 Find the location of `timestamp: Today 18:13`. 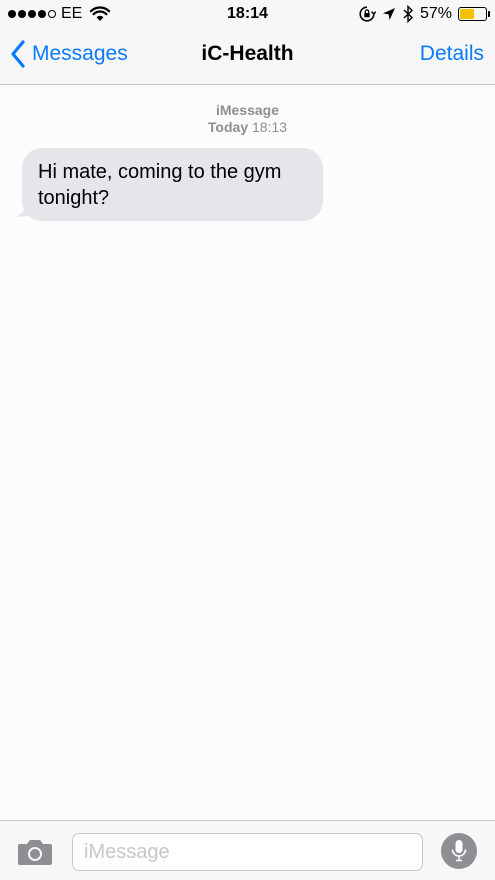

timestamp: Today 18:13 is located at coordinates (247, 127).